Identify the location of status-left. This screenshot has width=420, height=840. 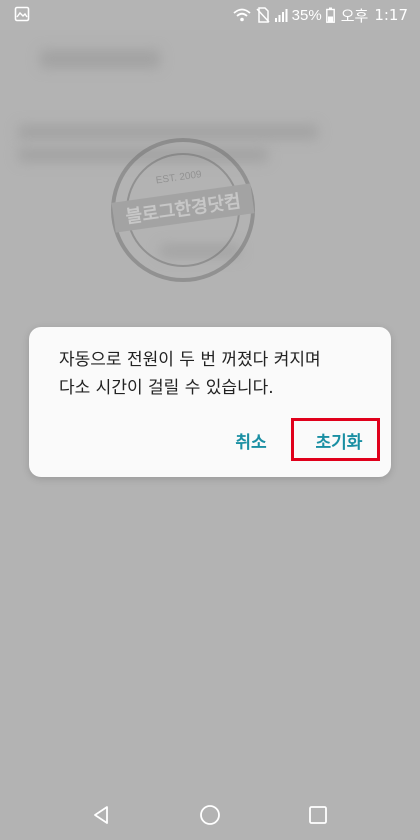
(22, 16).